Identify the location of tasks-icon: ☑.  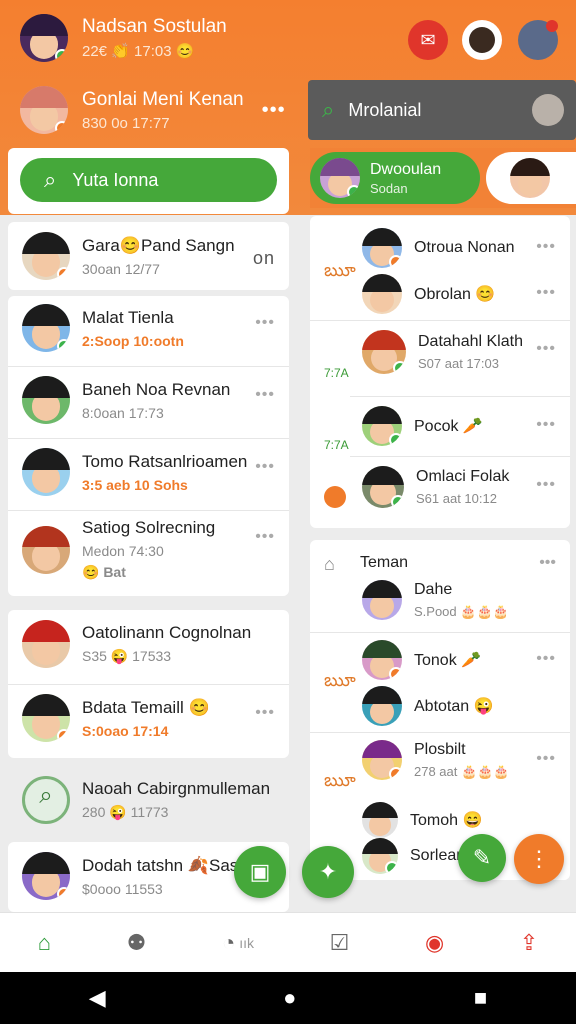
(340, 943).